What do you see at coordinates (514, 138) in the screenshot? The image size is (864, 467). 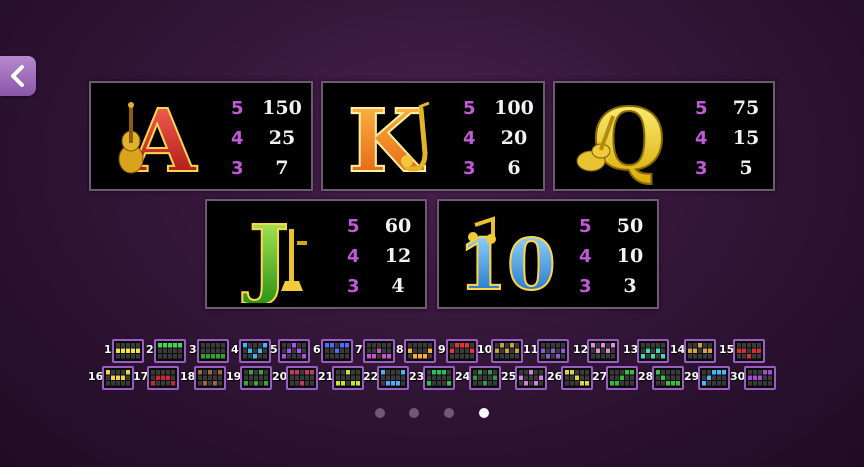 I see `payout-value: 20` at bounding box center [514, 138].